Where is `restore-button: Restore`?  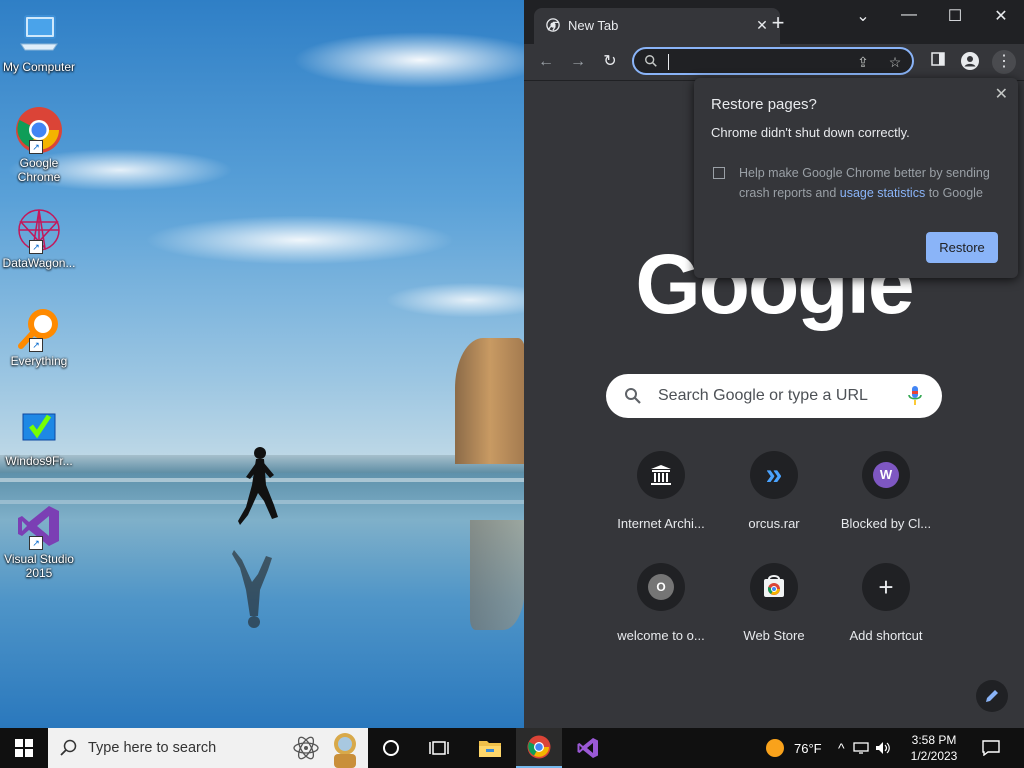
restore-button: Restore is located at coordinates (962, 247).